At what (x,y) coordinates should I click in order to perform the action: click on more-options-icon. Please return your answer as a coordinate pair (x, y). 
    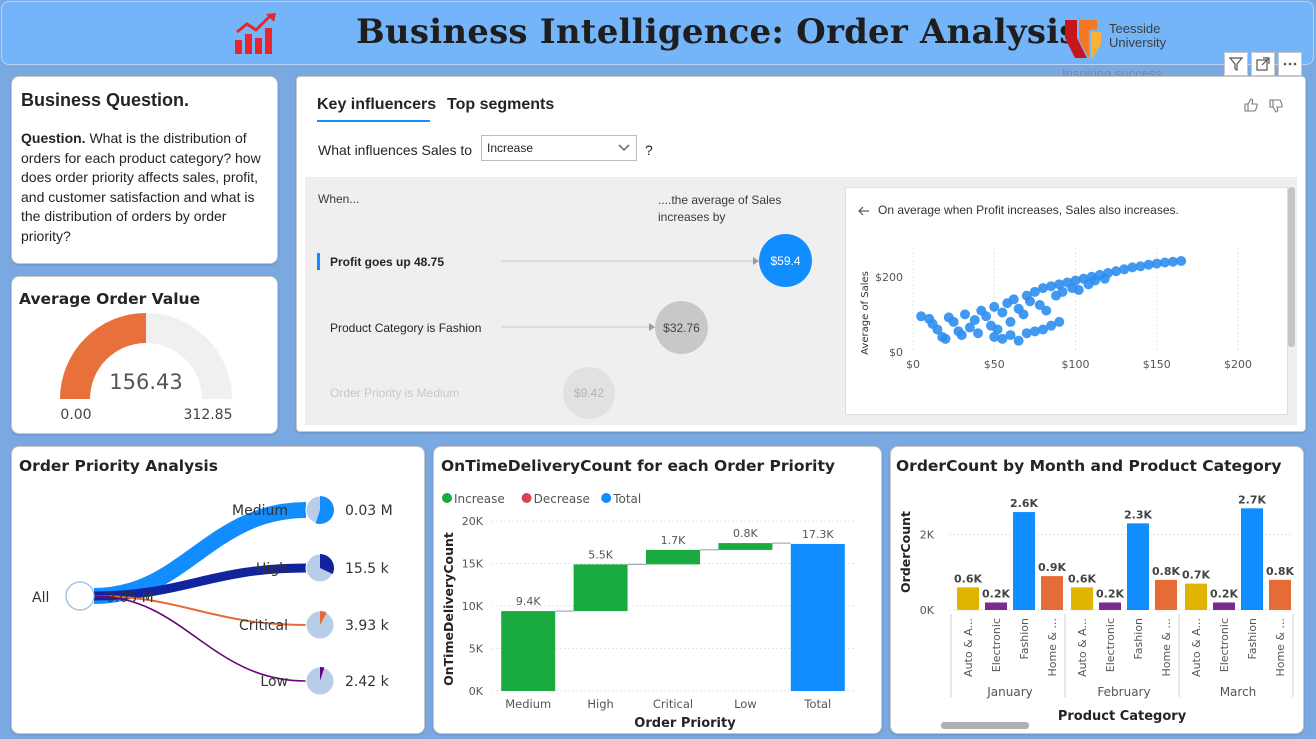
    Looking at the image, I should click on (1290, 64).